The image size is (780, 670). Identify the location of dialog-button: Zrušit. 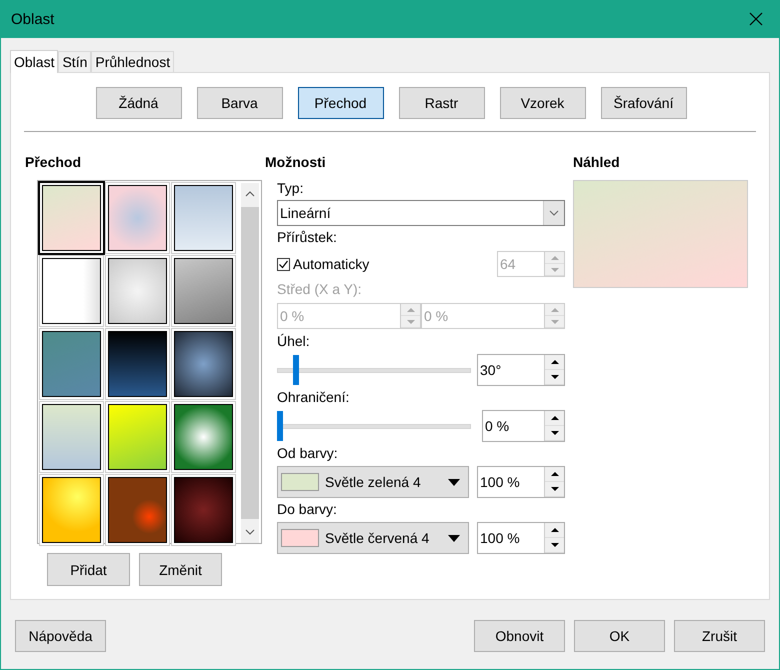
(719, 636).